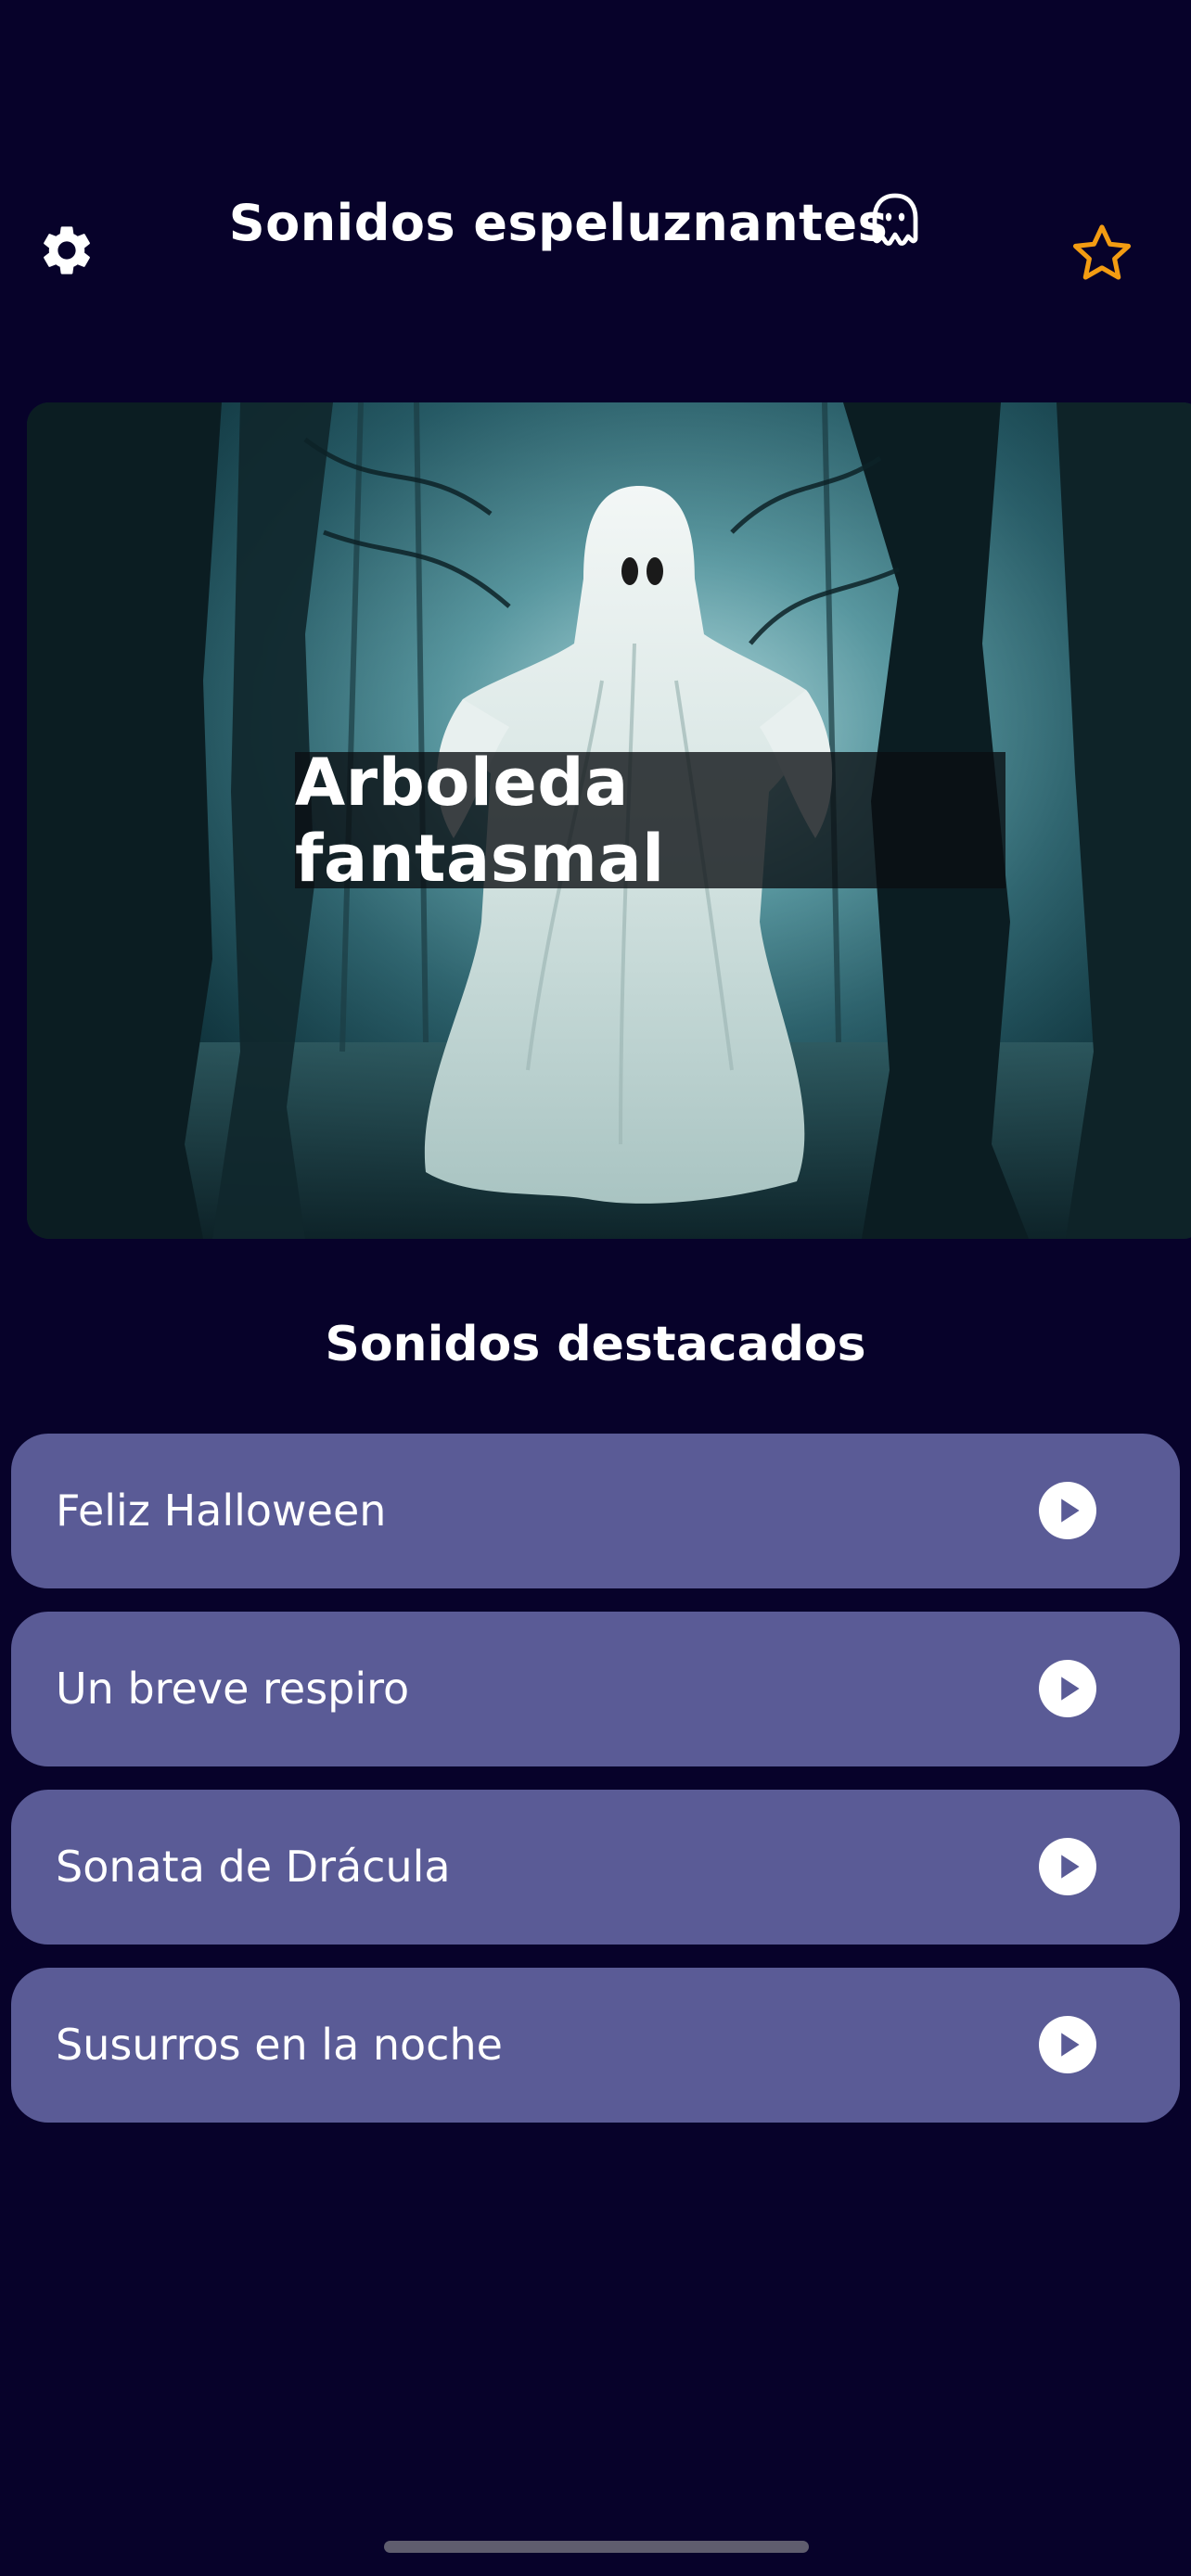 Image resolution: width=1191 pixels, height=2576 pixels. What do you see at coordinates (595, 1867) in the screenshot?
I see `list-item: Sonata de Drácula` at bounding box center [595, 1867].